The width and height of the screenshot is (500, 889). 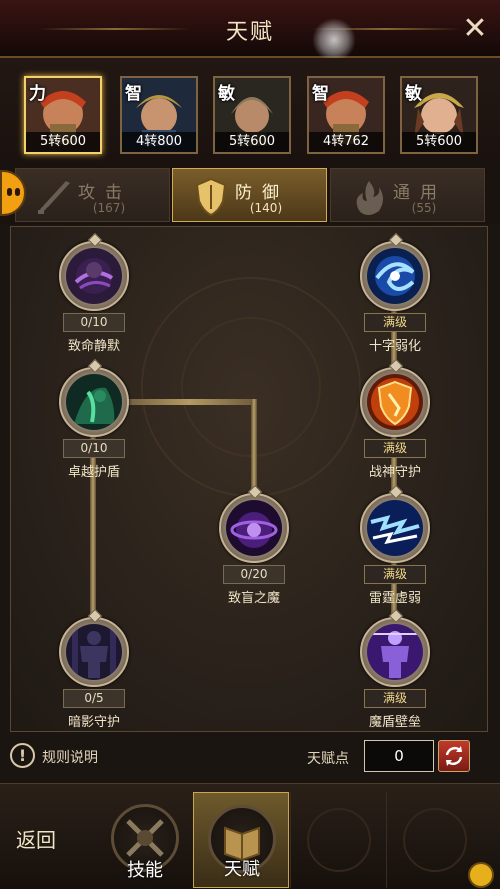 I want to click on hero-slot-4: 智 4转762, so click(x=346, y=115).